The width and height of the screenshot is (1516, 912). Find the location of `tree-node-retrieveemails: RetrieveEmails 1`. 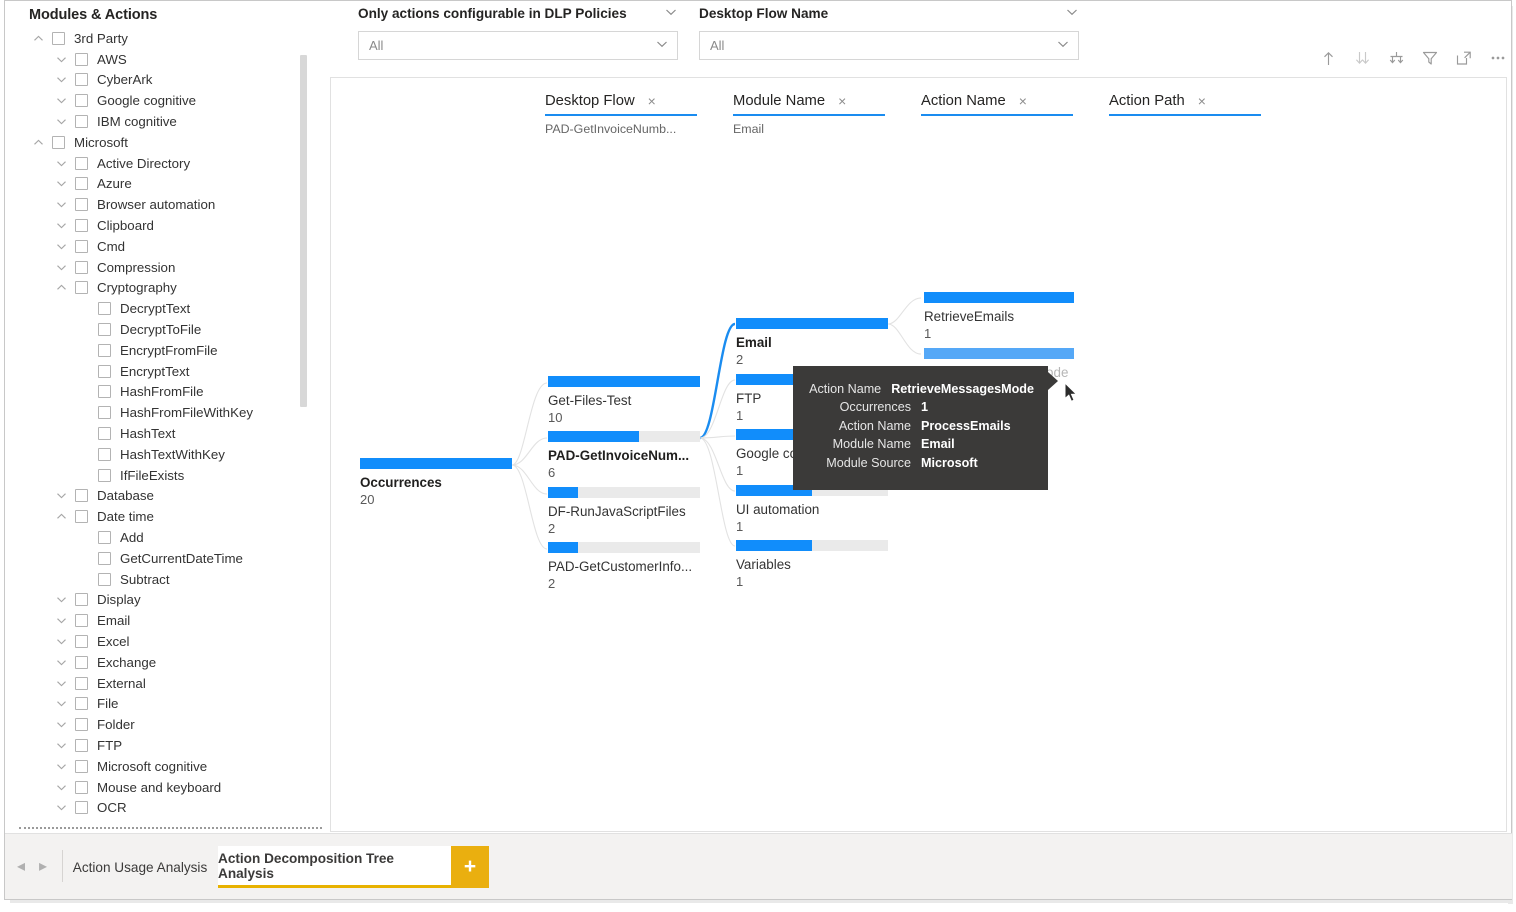

tree-node-retrieveemails: RetrieveEmails 1 is located at coordinates (999, 316).